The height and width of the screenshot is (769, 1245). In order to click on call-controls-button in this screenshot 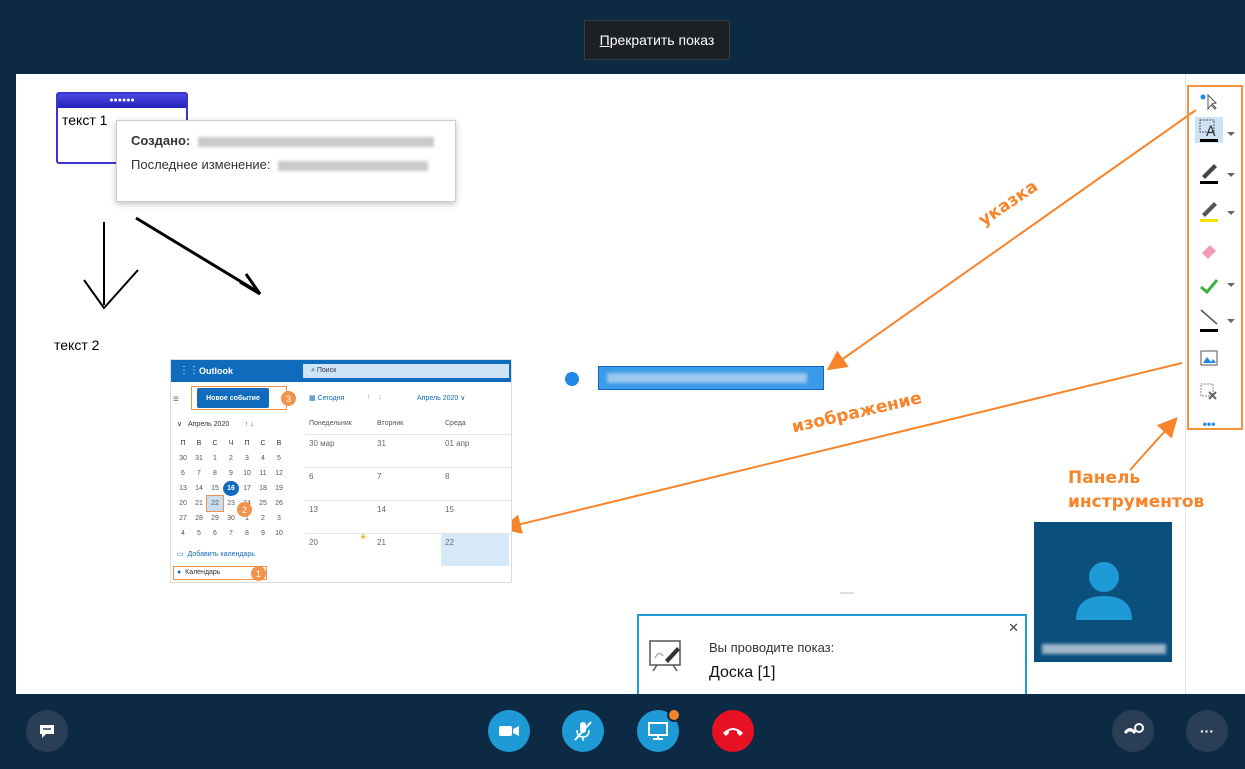, I will do `click(1133, 731)`.